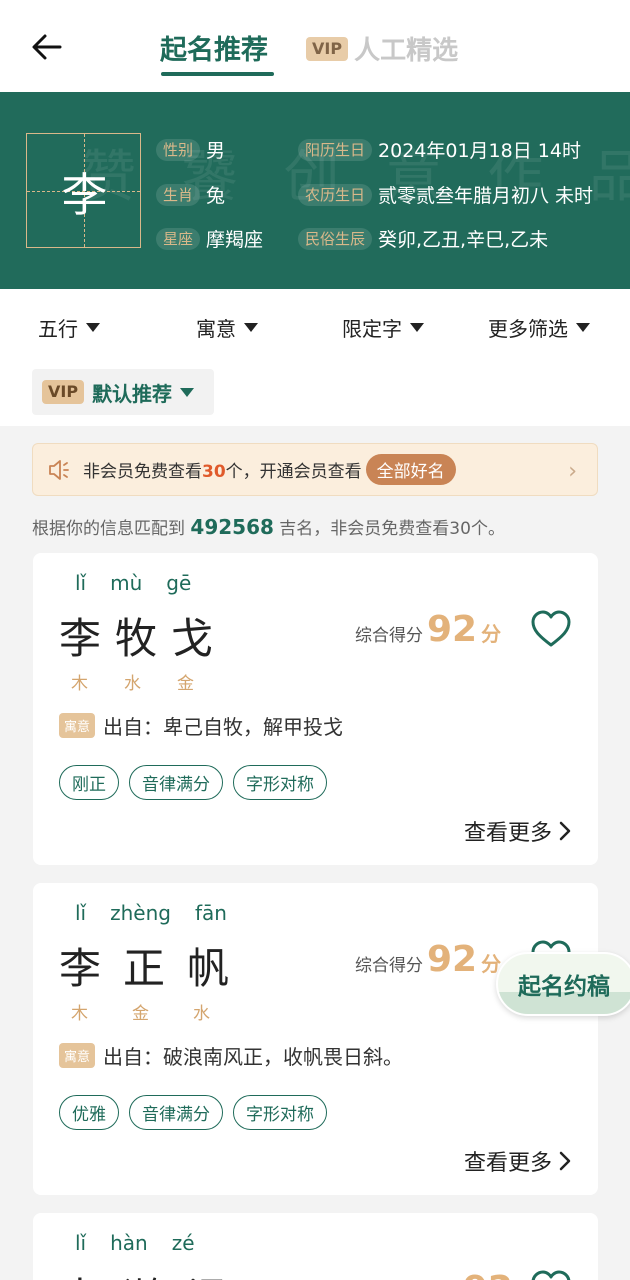 This screenshot has width=630, height=1280. What do you see at coordinates (47, 47) in the screenshot?
I see `arrow-left-icon` at bounding box center [47, 47].